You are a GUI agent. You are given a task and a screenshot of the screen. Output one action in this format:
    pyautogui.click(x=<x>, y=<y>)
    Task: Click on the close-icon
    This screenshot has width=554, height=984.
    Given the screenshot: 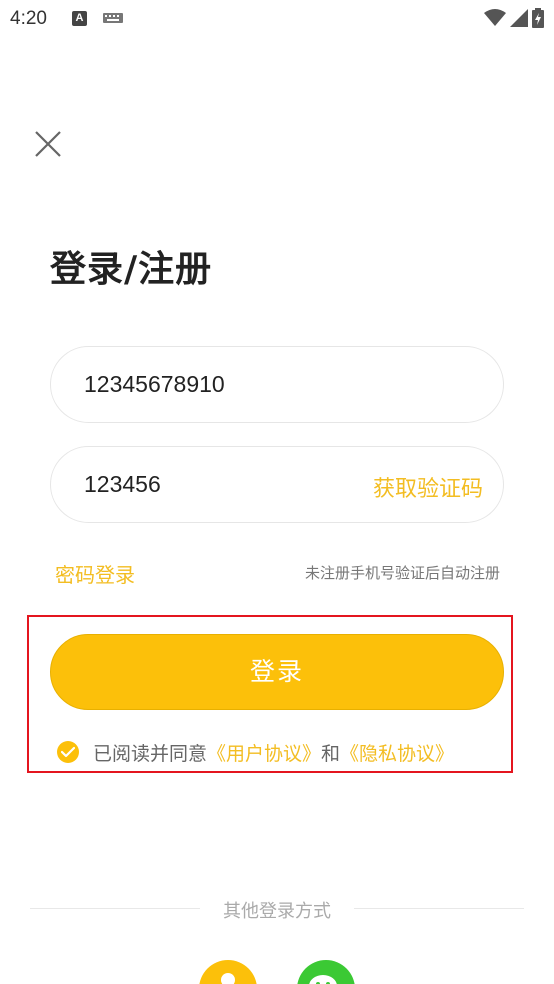 What is the action you would take?
    pyautogui.click(x=48, y=144)
    